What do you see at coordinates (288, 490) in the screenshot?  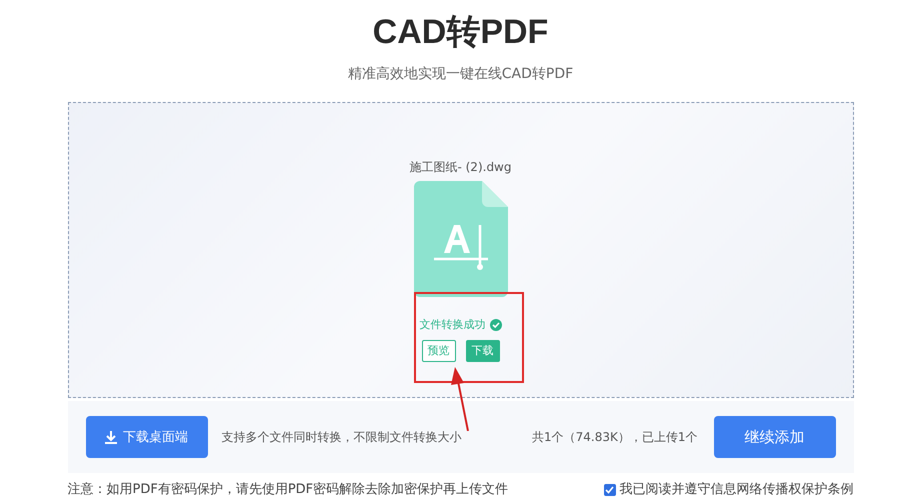 I see `notice-text: 注意：如用PDF有密码保护，请先使用PDF密码解除去除加密保护再上传文件` at bounding box center [288, 490].